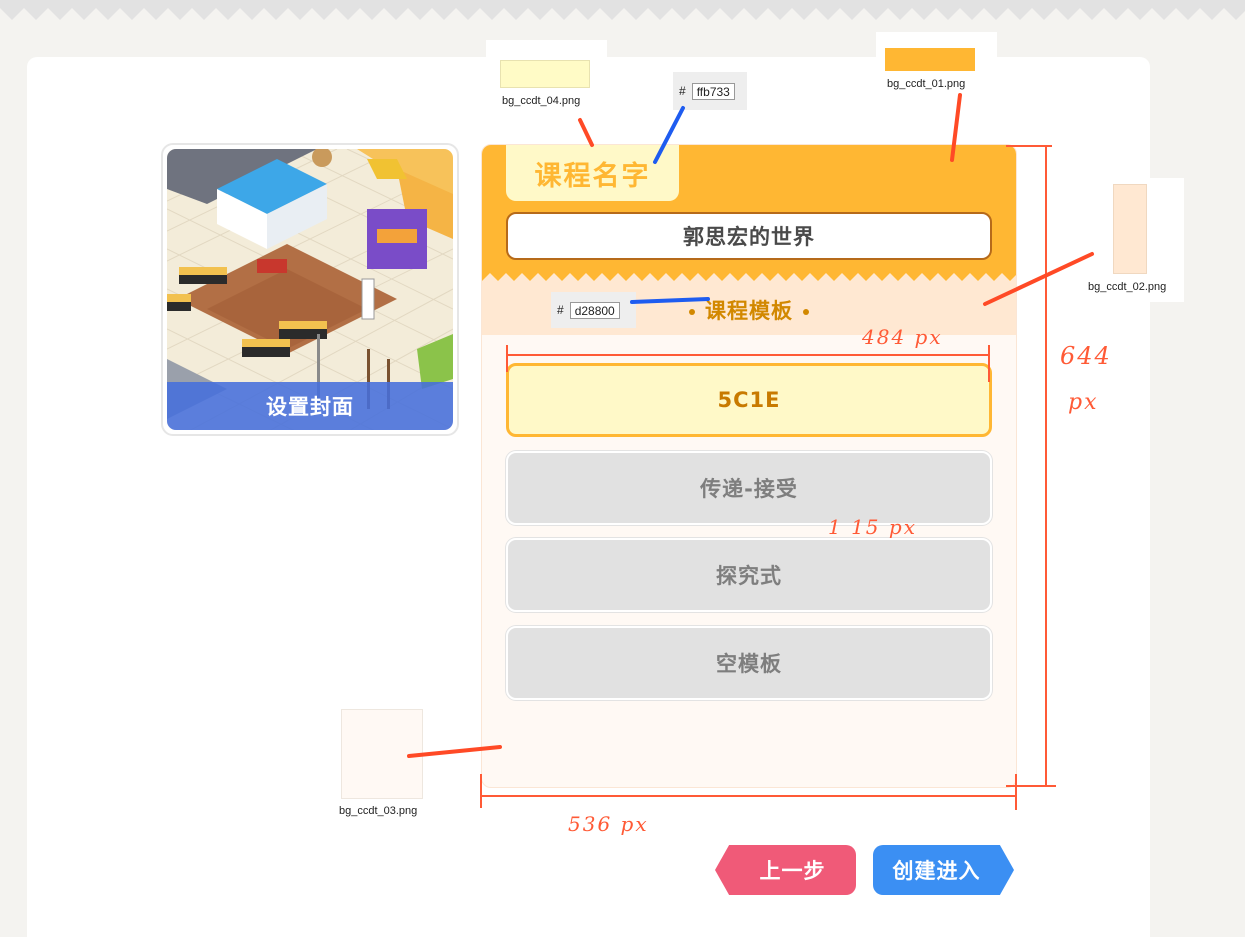 Image resolution: width=1245 pixels, height=937 pixels. What do you see at coordinates (608, 824) in the screenshot?
I see `annotation-width-536: 536 px` at bounding box center [608, 824].